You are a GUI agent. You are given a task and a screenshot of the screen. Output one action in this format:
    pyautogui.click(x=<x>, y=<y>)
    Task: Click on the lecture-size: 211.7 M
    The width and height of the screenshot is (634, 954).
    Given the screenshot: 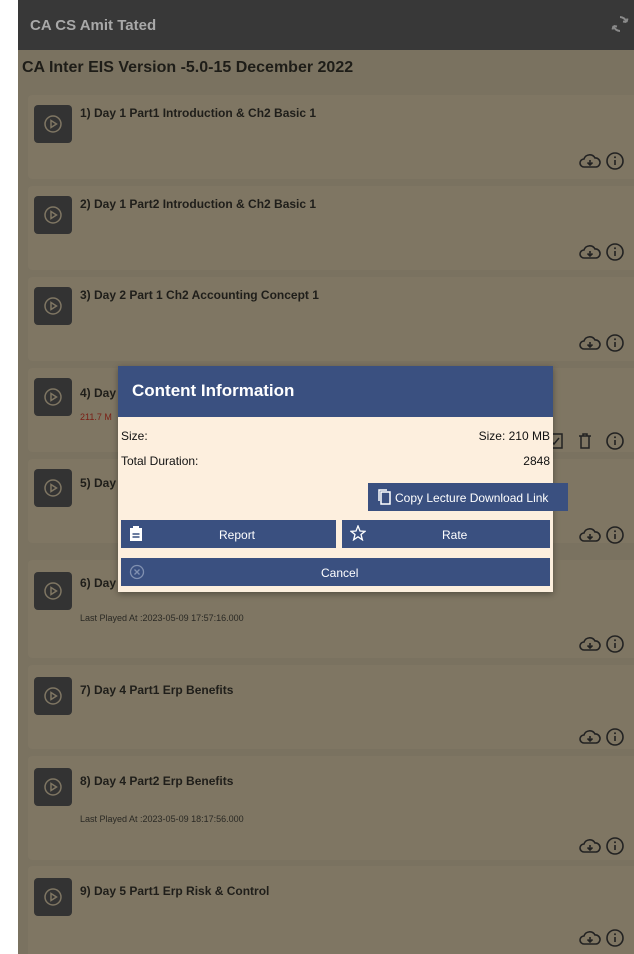 What is the action you would take?
    pyautogui.click(x=96, y=417)
    